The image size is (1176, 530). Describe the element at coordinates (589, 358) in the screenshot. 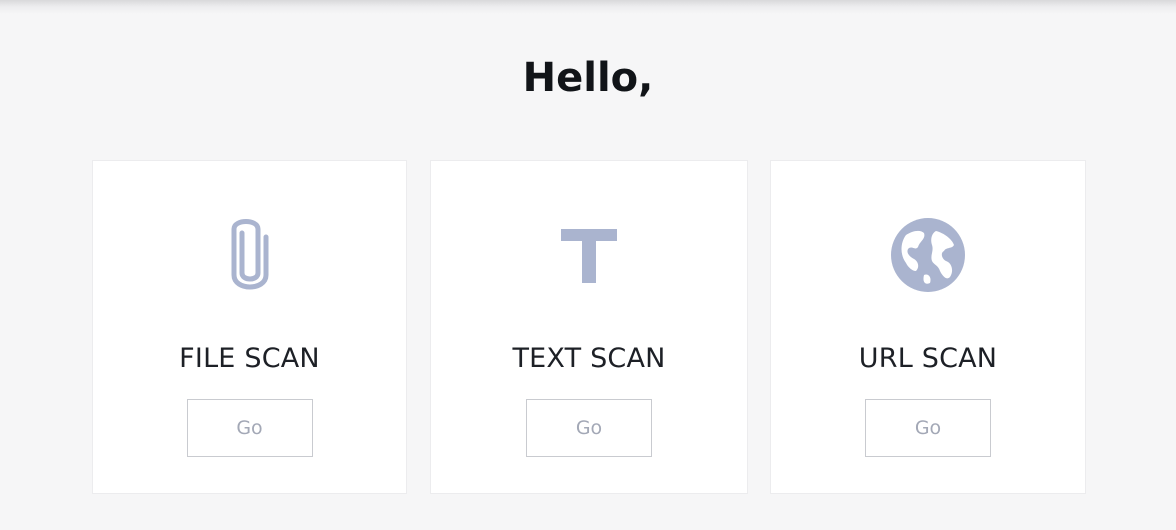

I see `text-scan-title: TEXT SCAN` at that location.